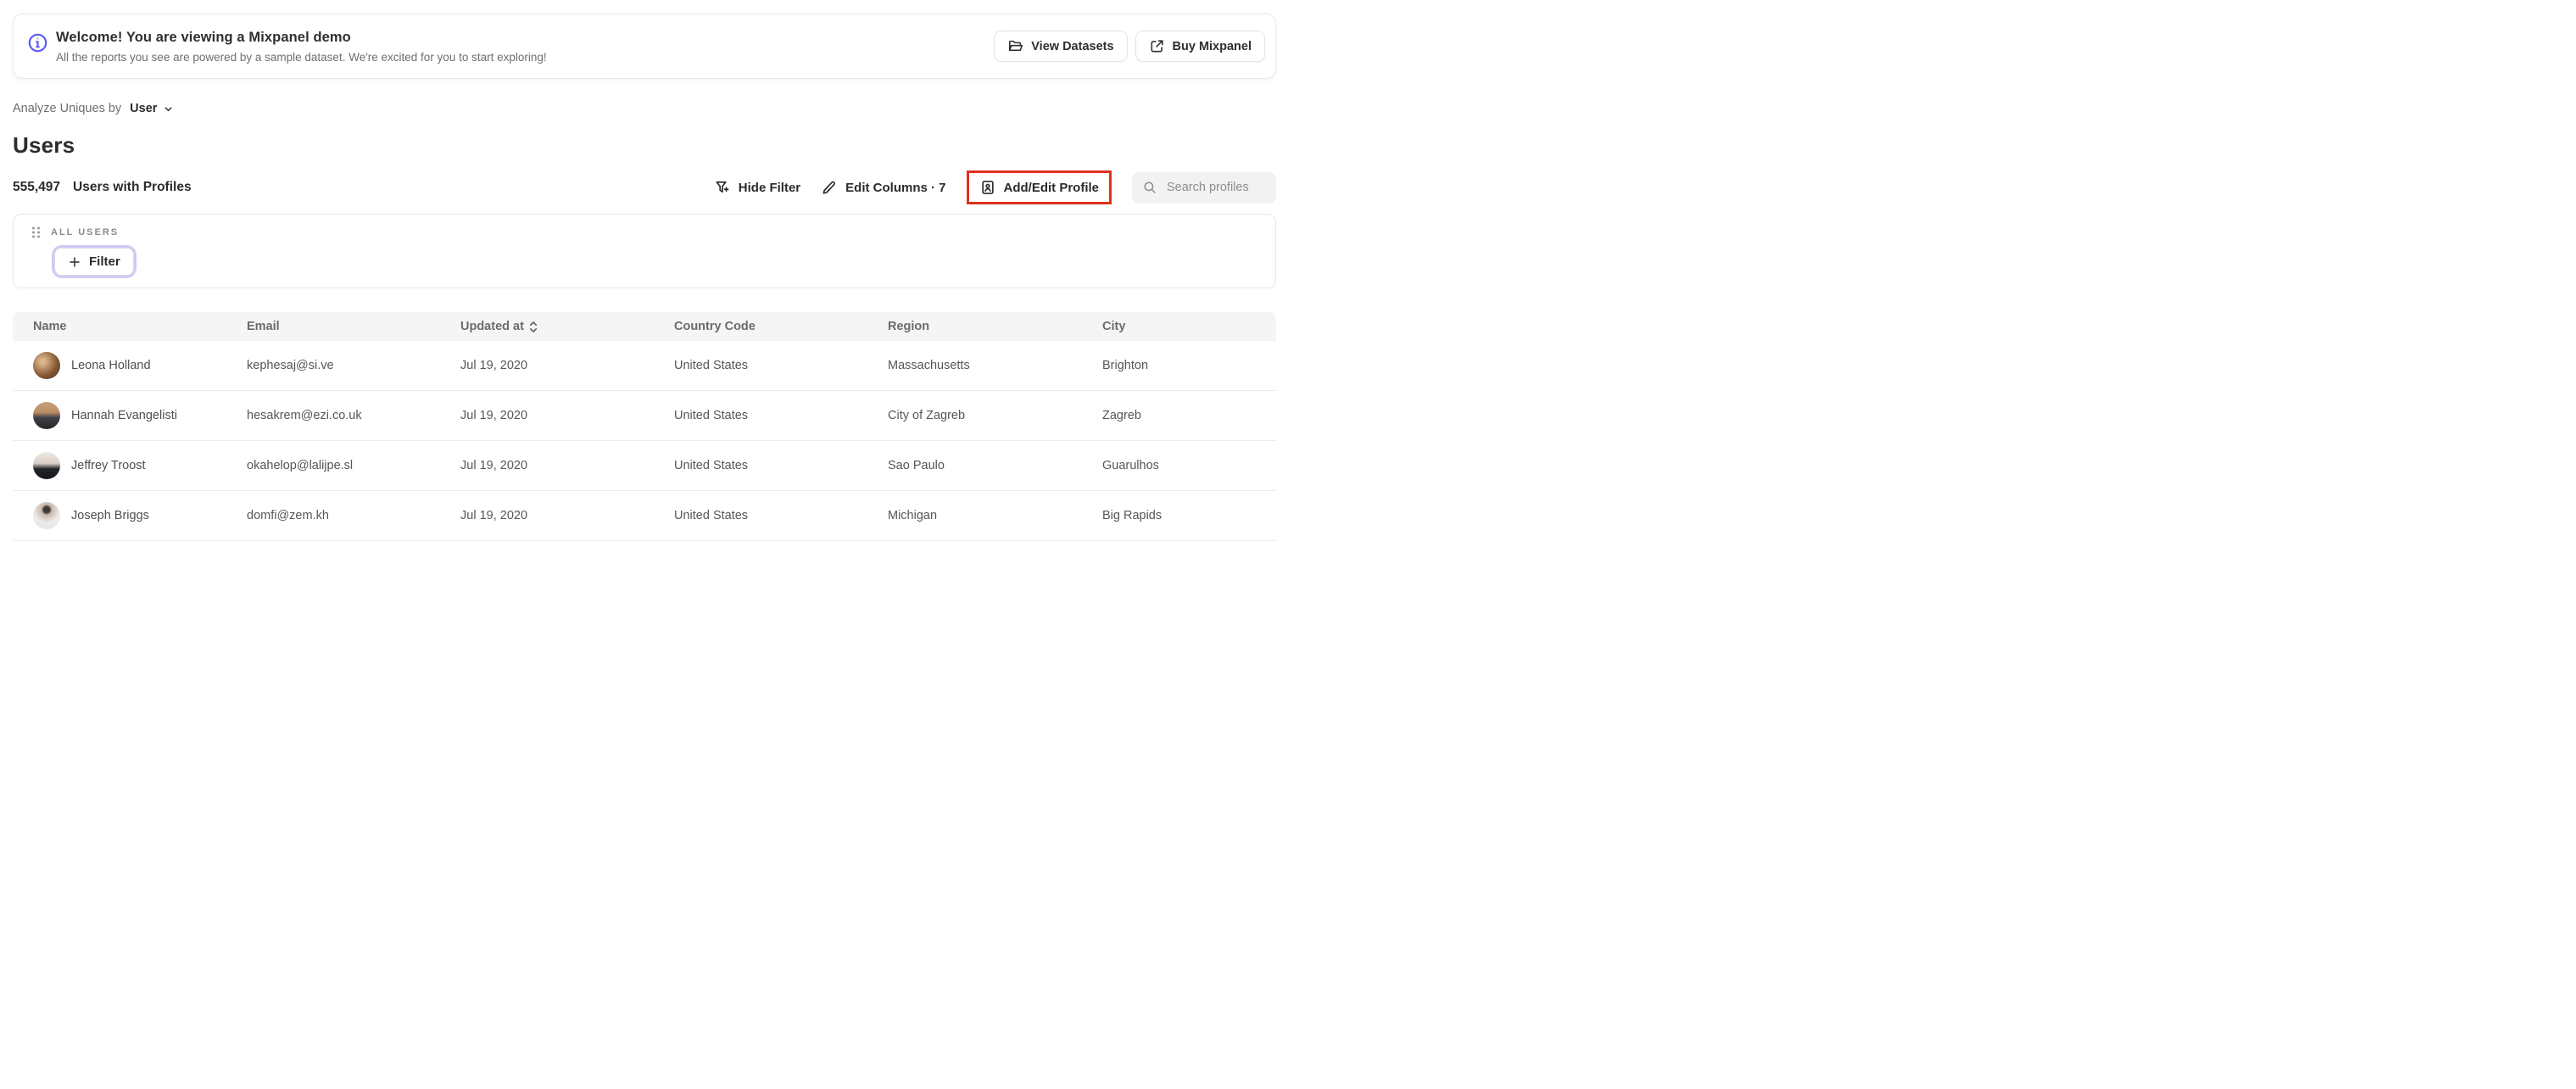  I want to click on external-link-icon, so click(1157, 46).